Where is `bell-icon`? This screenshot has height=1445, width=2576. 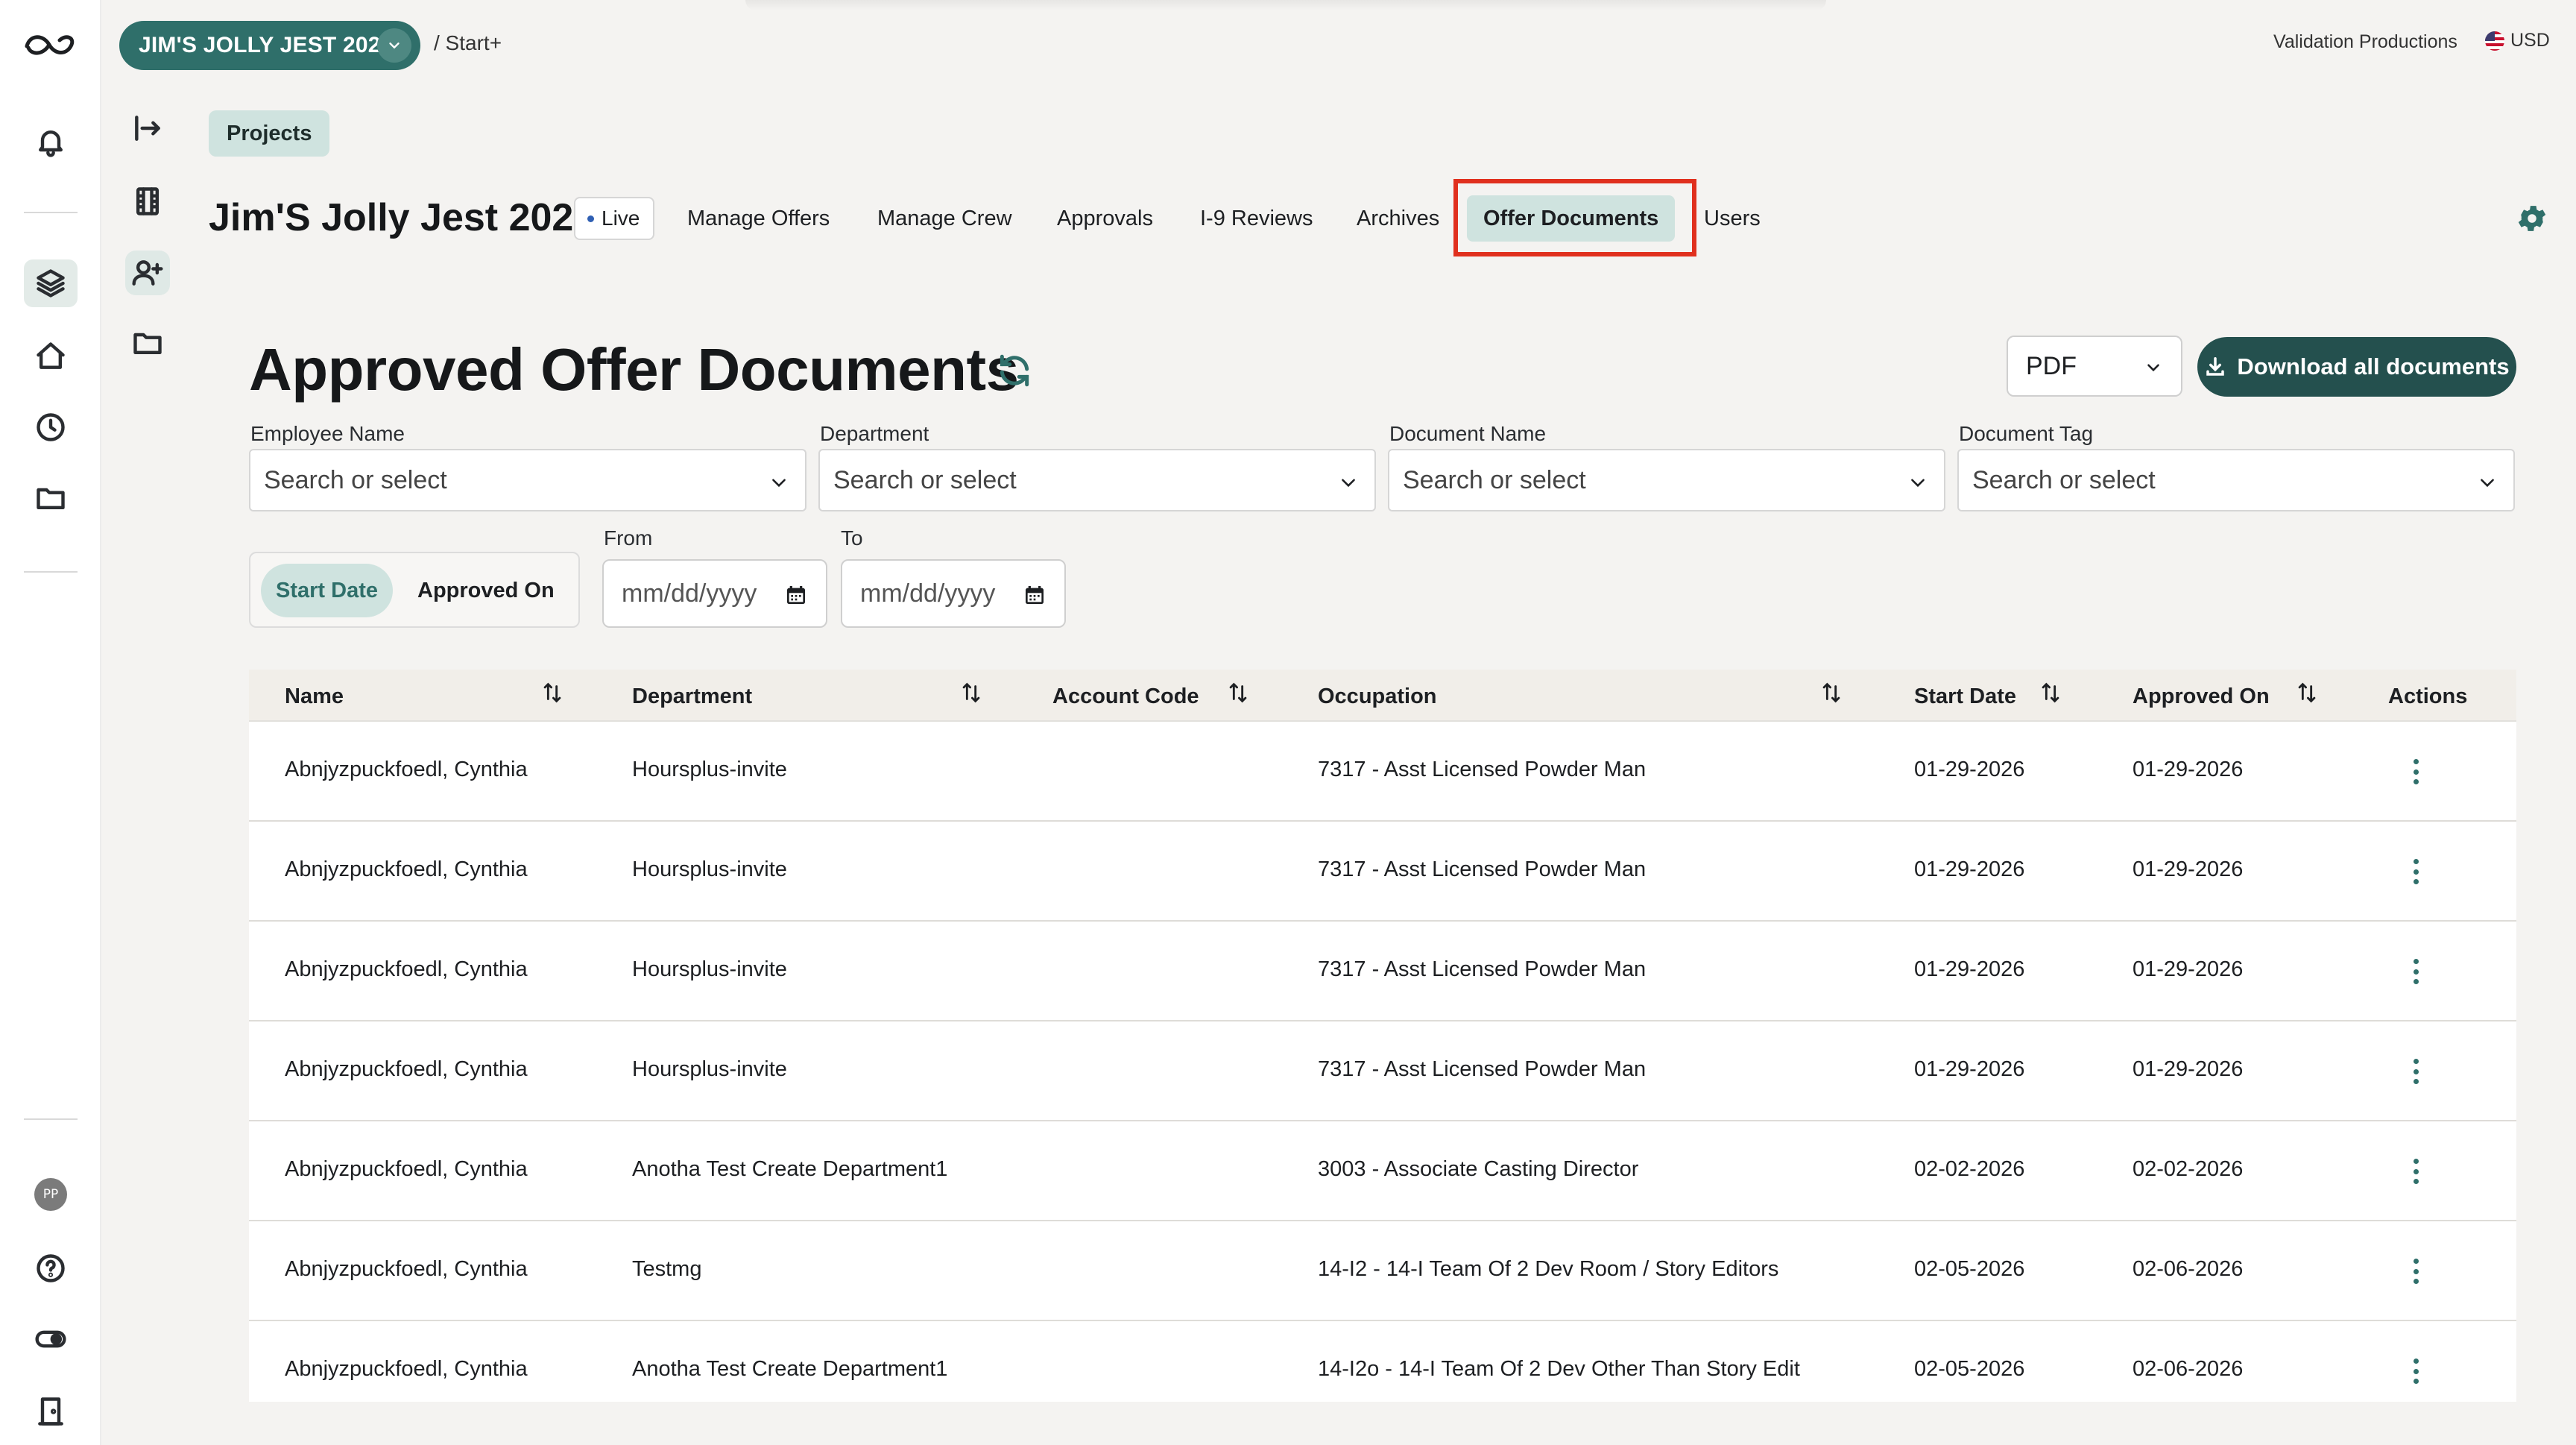
bell-icon is located at coordinates (51, 142).